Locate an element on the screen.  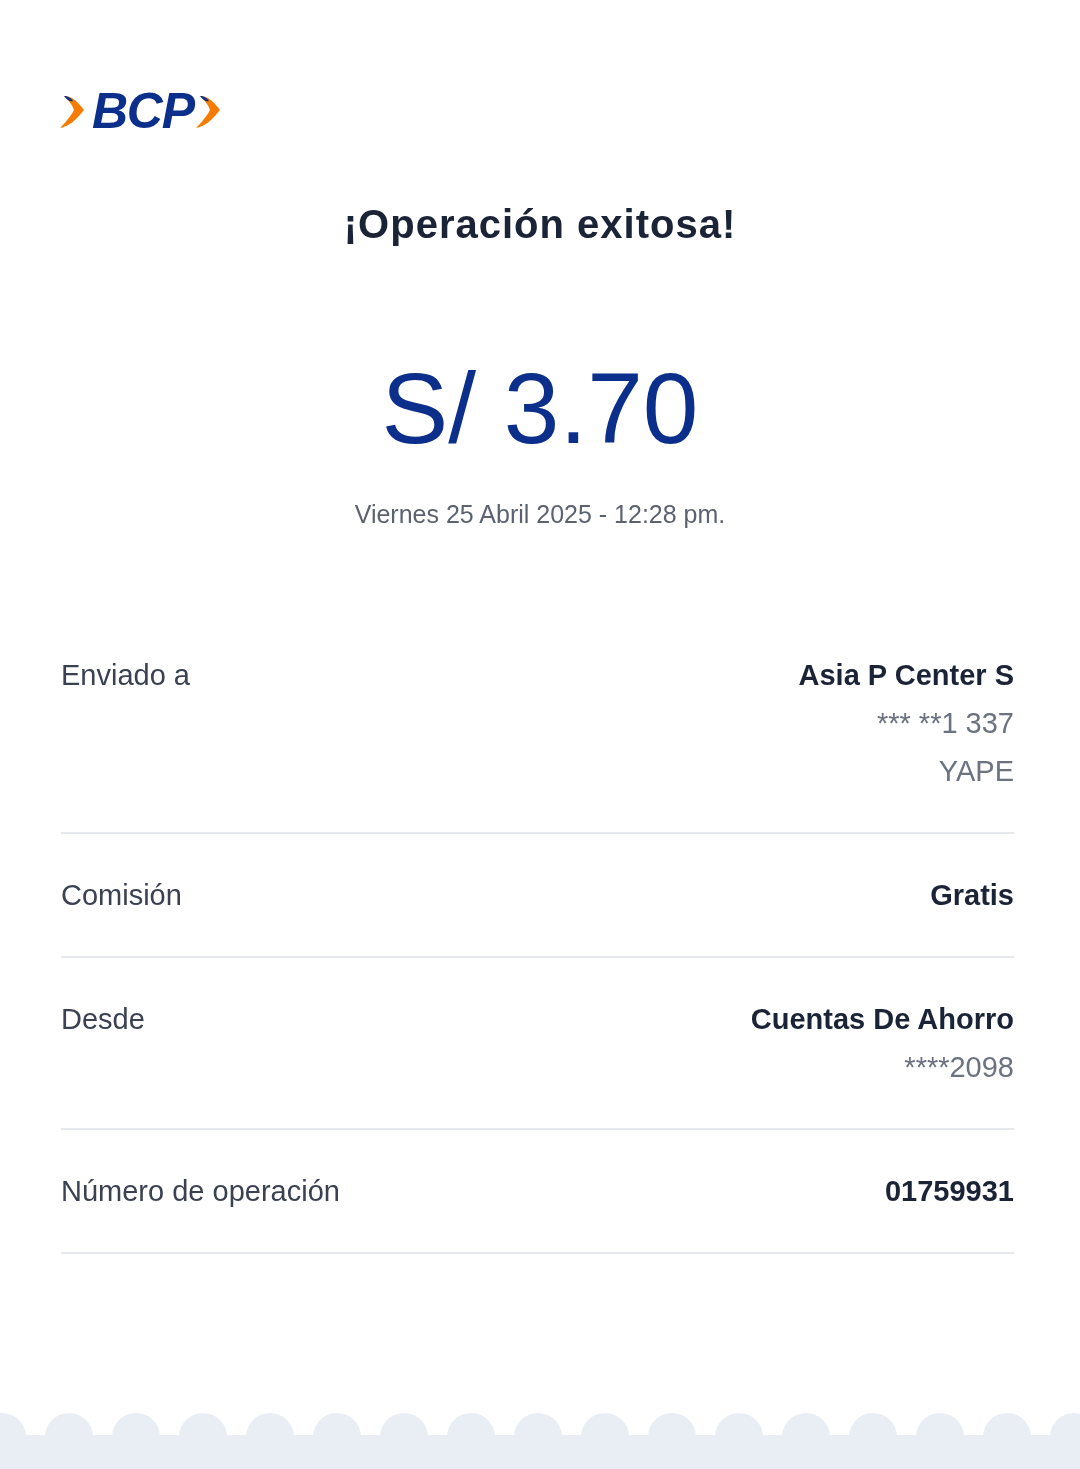
success-title: ¡Operación exitosa! is located at coordinates (540, 224).